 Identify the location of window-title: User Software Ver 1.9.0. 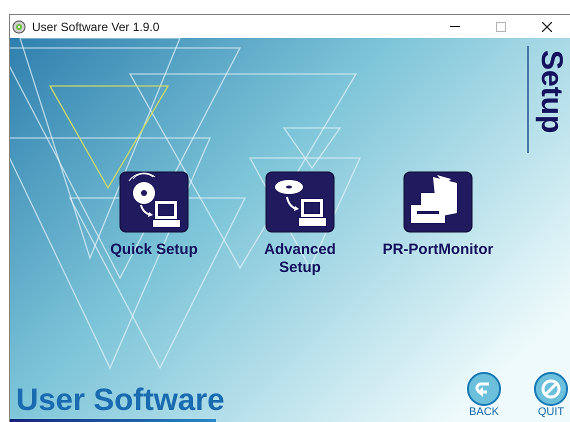
(96, 27).